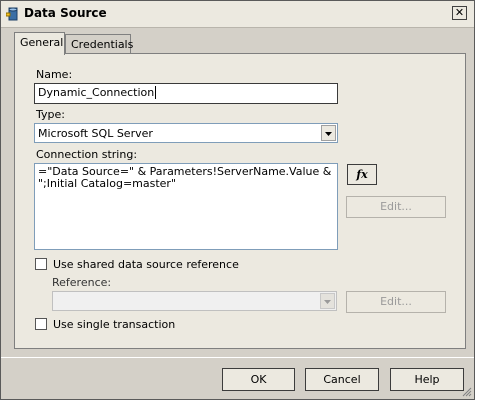 Image resolution: width=477 pixels, height=402 pixels. Describe the element at coordinates (194, 301) in the screenshot. I see `reference-select` at that location.